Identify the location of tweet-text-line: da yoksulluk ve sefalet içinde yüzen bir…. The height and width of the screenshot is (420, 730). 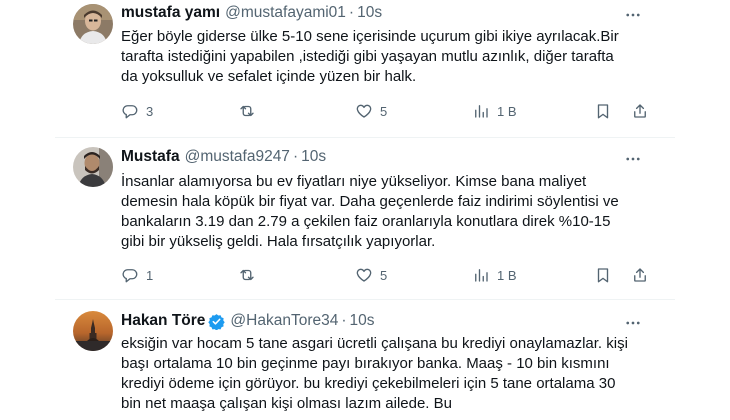
(269, 76).